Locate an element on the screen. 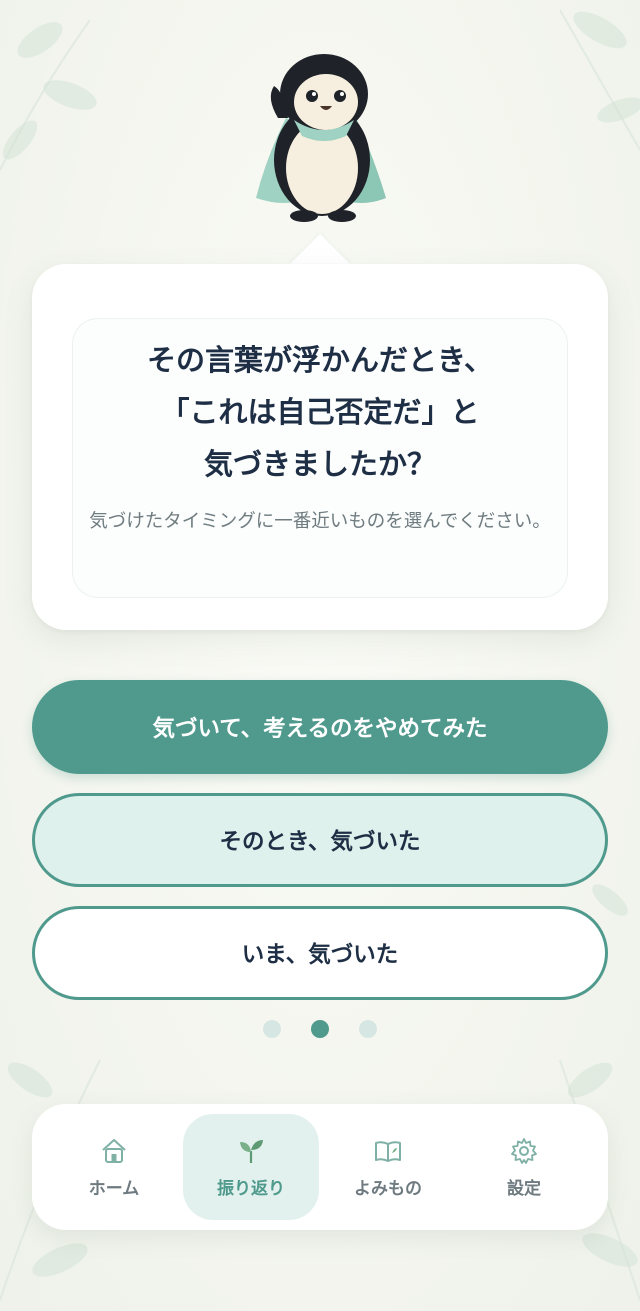  pager-dots is located at coordinates (320, 1029).